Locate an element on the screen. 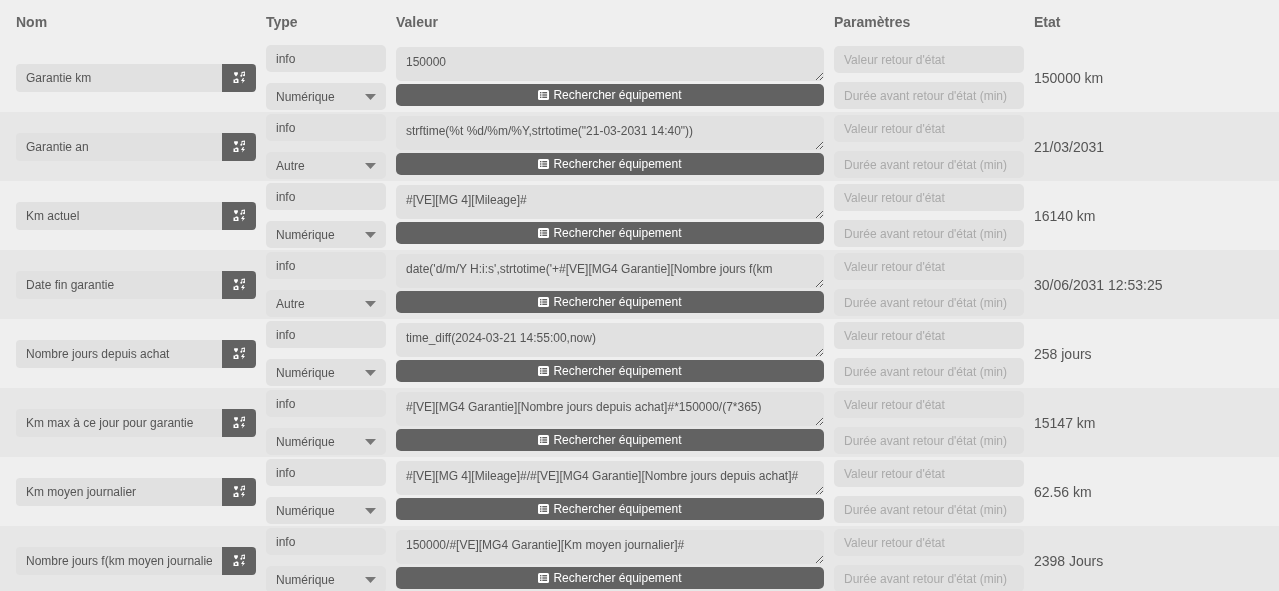  name-field: Garantie an is located at coordinates (119, 146).